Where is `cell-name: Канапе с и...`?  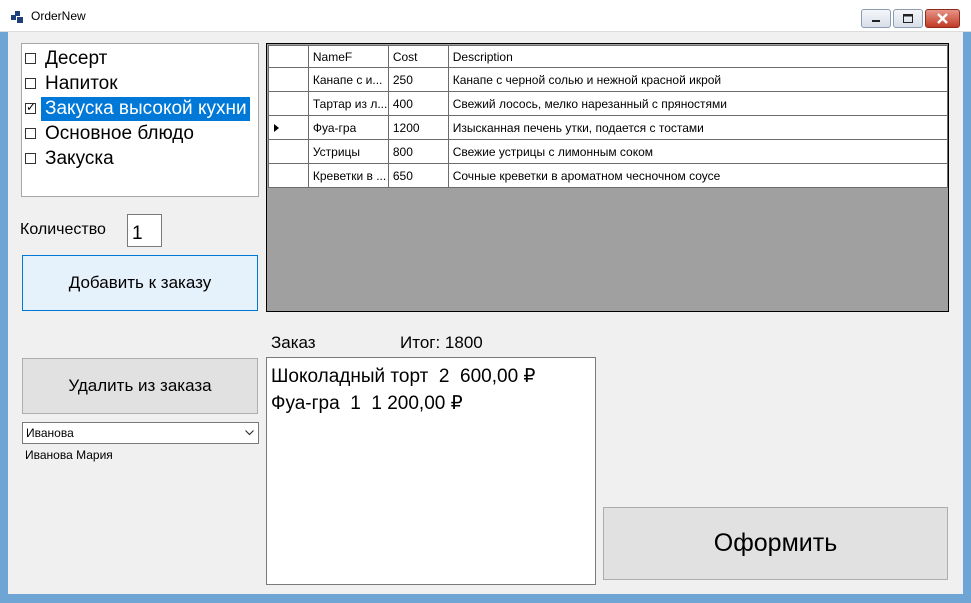 cell-name: Канапе с и... is located at coordinates (348, 79).